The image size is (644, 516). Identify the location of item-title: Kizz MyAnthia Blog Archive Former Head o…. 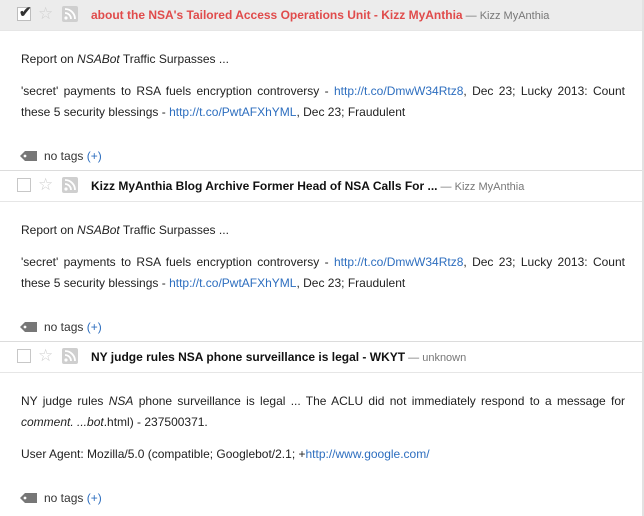
(307, 186).